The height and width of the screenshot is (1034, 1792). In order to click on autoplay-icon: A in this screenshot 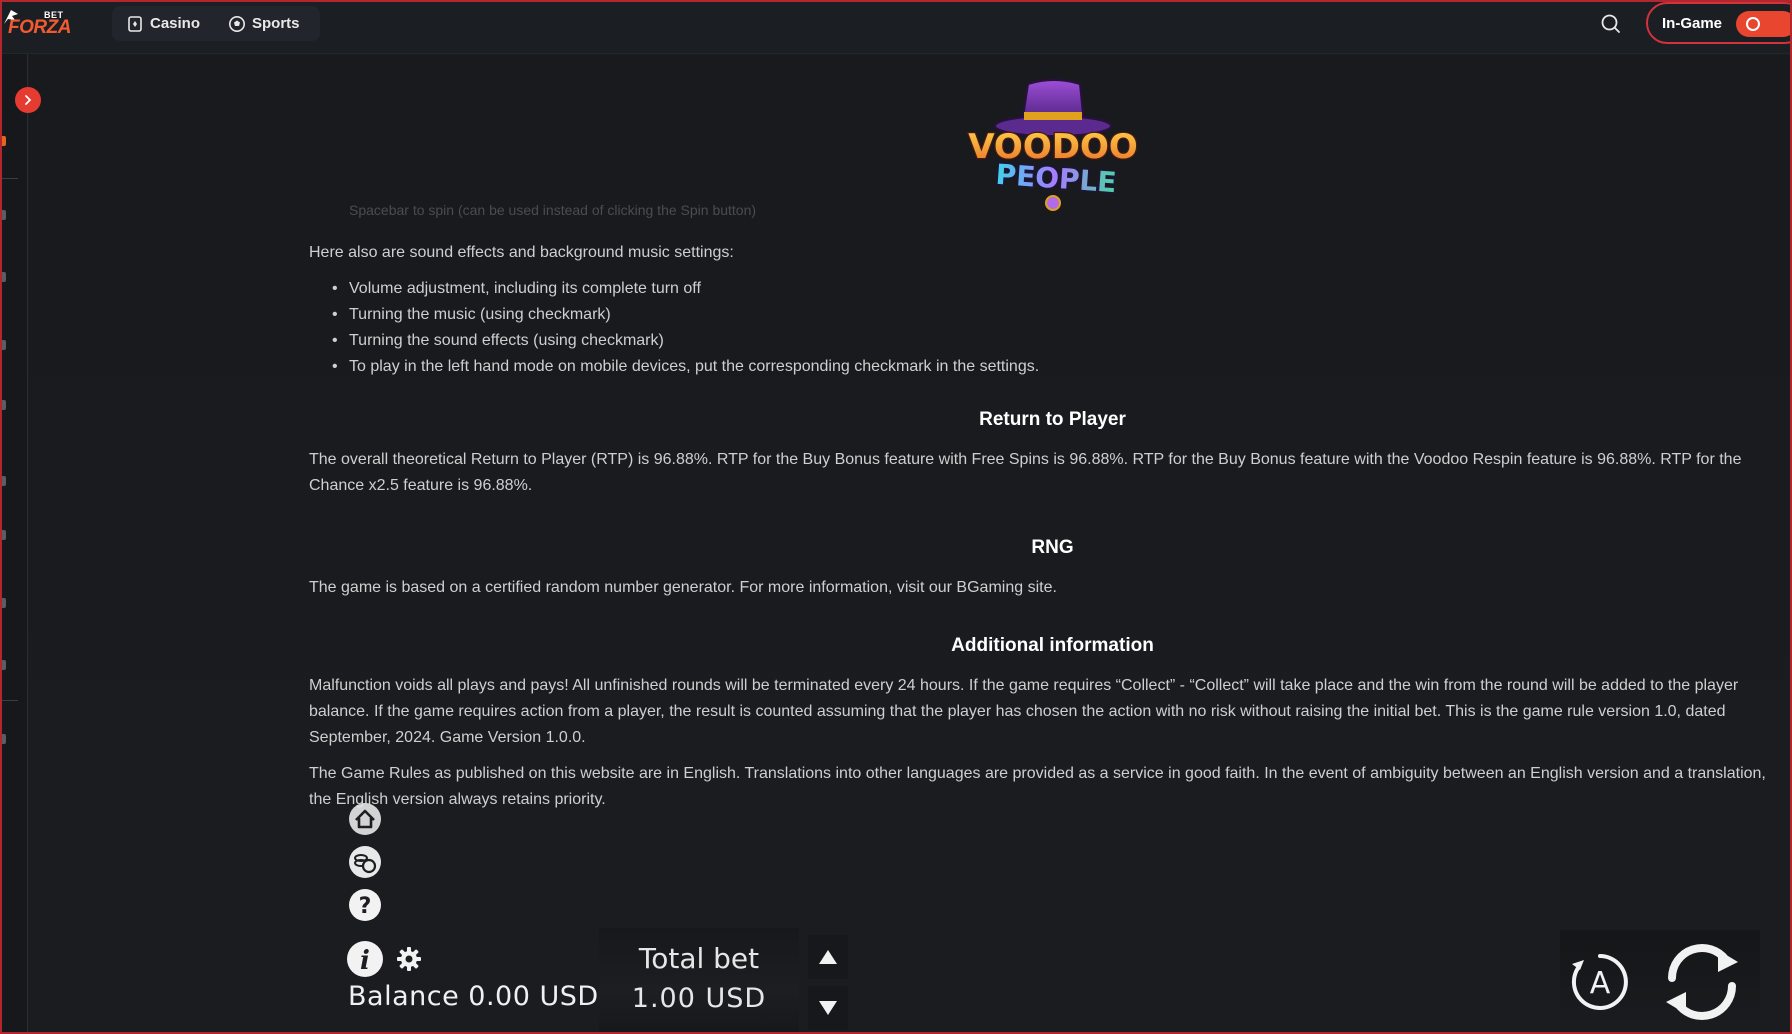, I will do `click(1600, 982)`.